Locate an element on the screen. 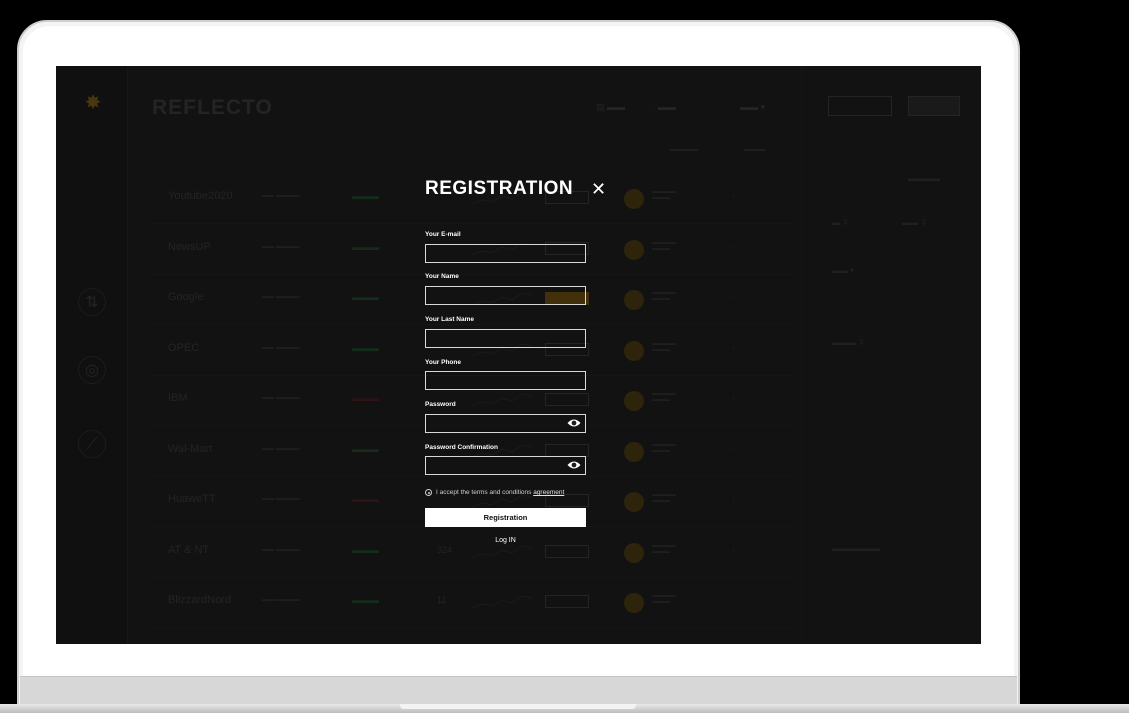  password-field is located at coordinates (505, 423).